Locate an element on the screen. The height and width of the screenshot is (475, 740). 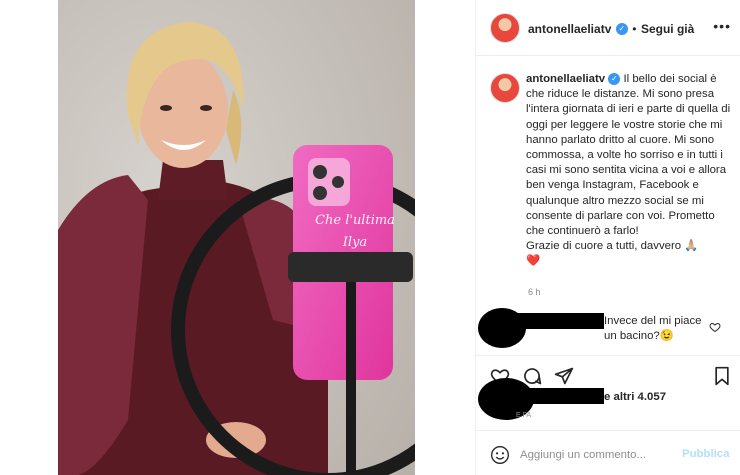
header-user-row: antonellaeliatv ✓ • Segui già is located at coordinates (611, 29).